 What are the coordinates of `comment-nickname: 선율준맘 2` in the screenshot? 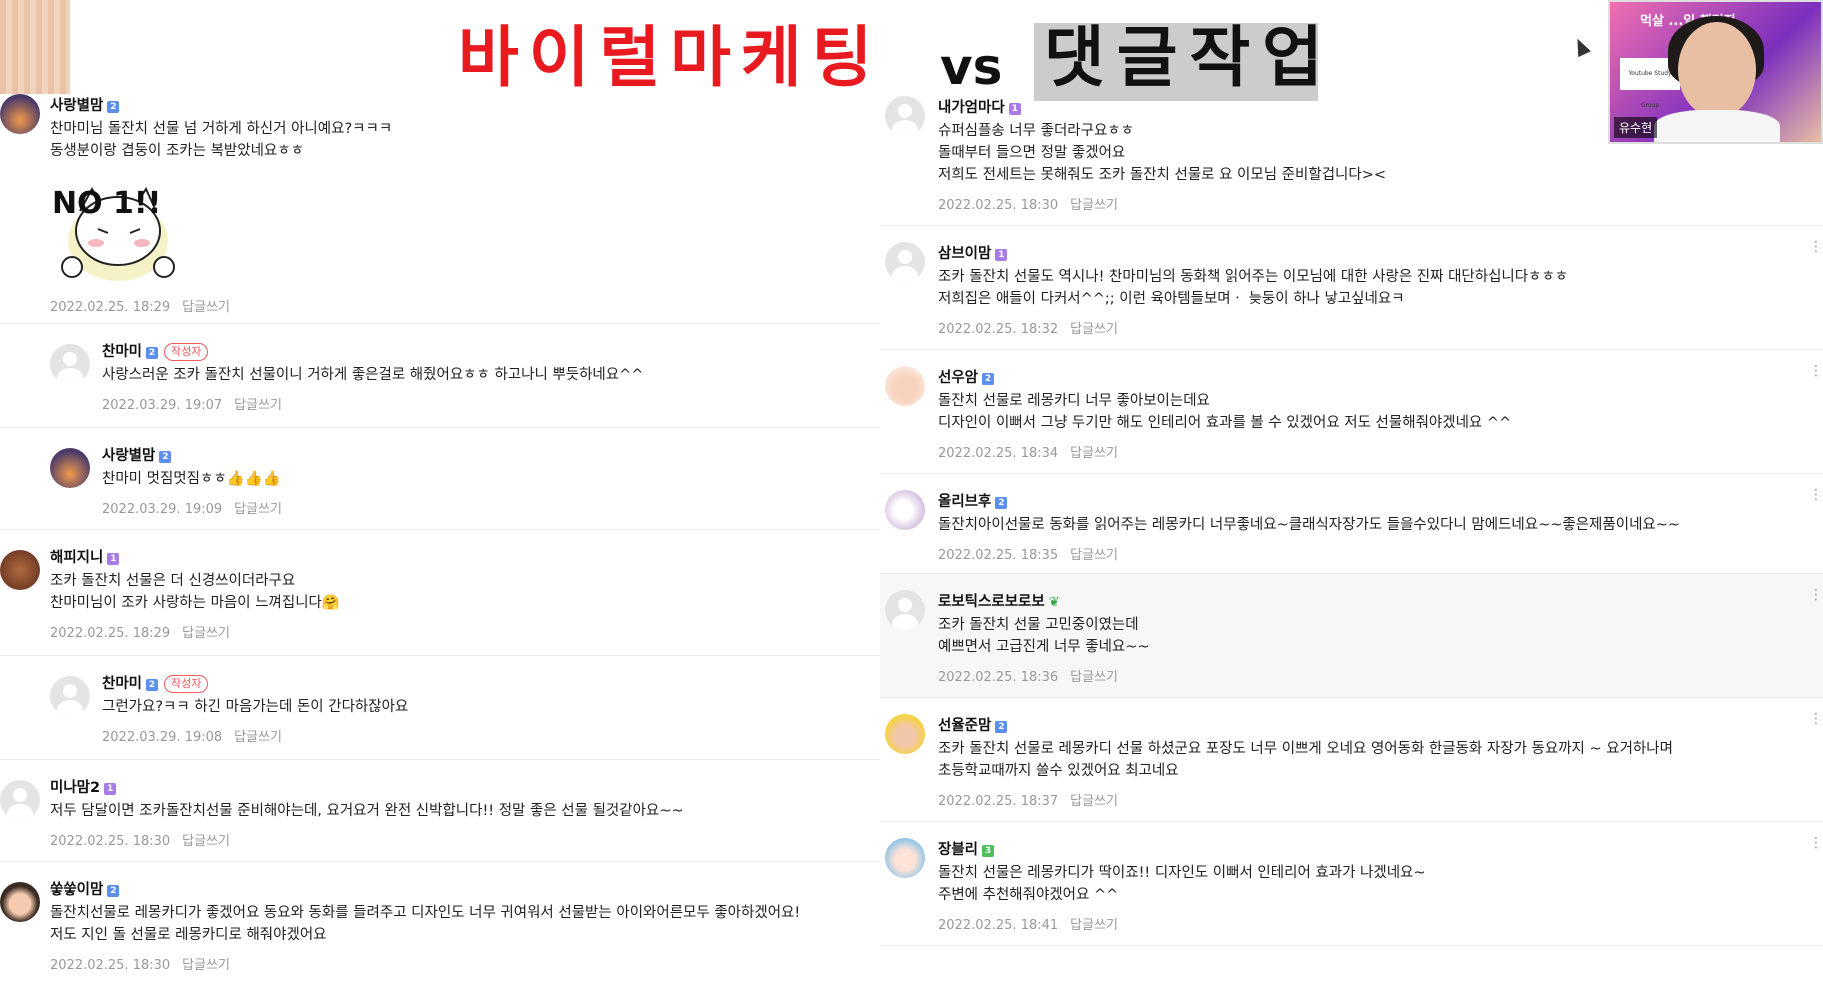 It's located at (973, 724).